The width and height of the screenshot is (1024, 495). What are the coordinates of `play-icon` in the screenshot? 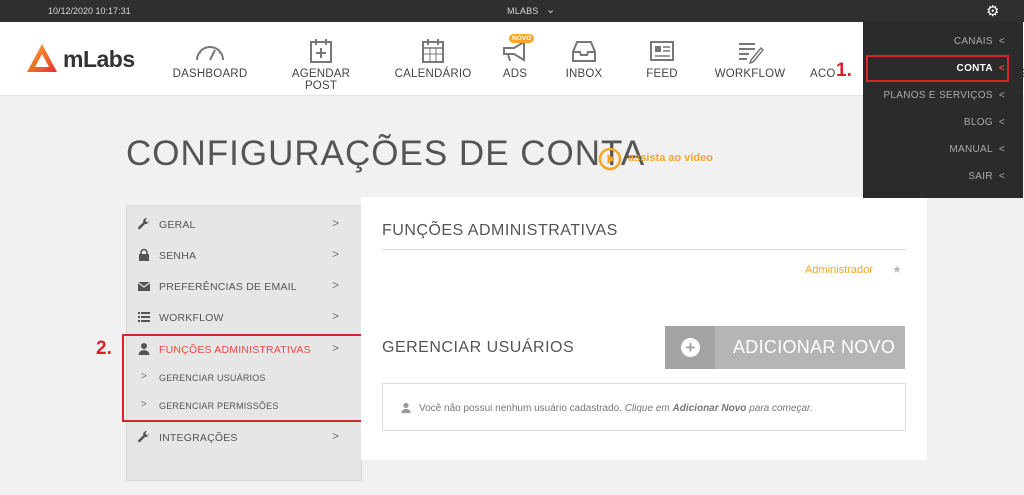 It's located at (610, 159).